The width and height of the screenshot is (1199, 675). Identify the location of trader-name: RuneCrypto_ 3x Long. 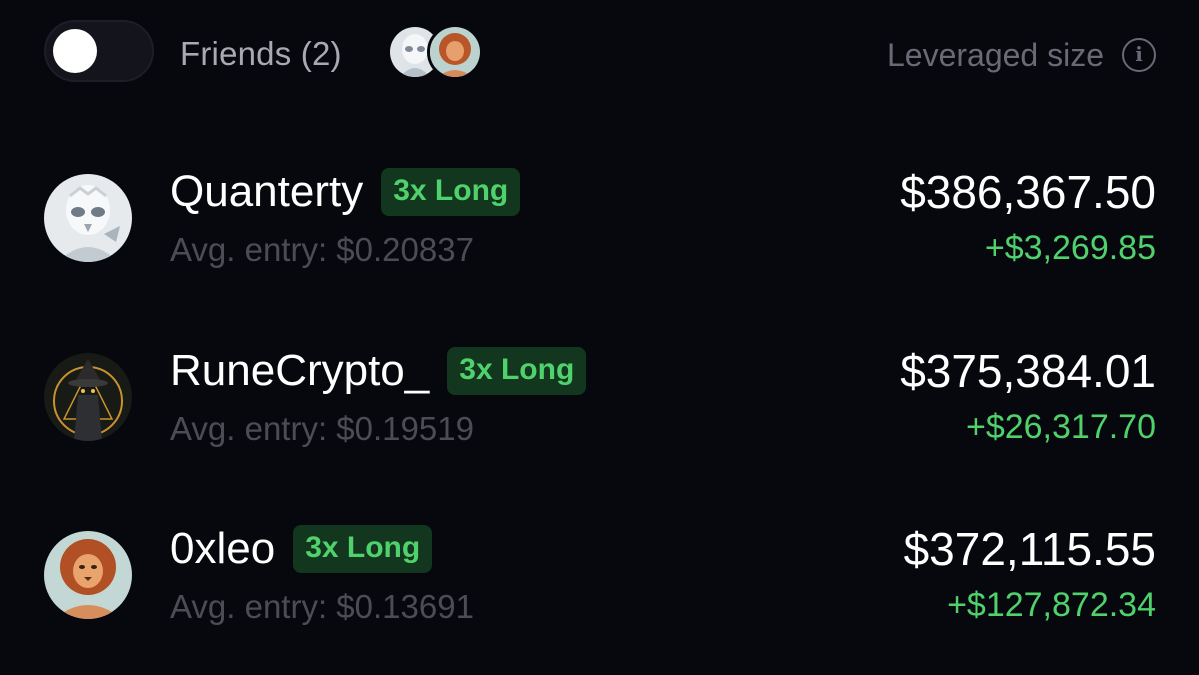
(378, 371).